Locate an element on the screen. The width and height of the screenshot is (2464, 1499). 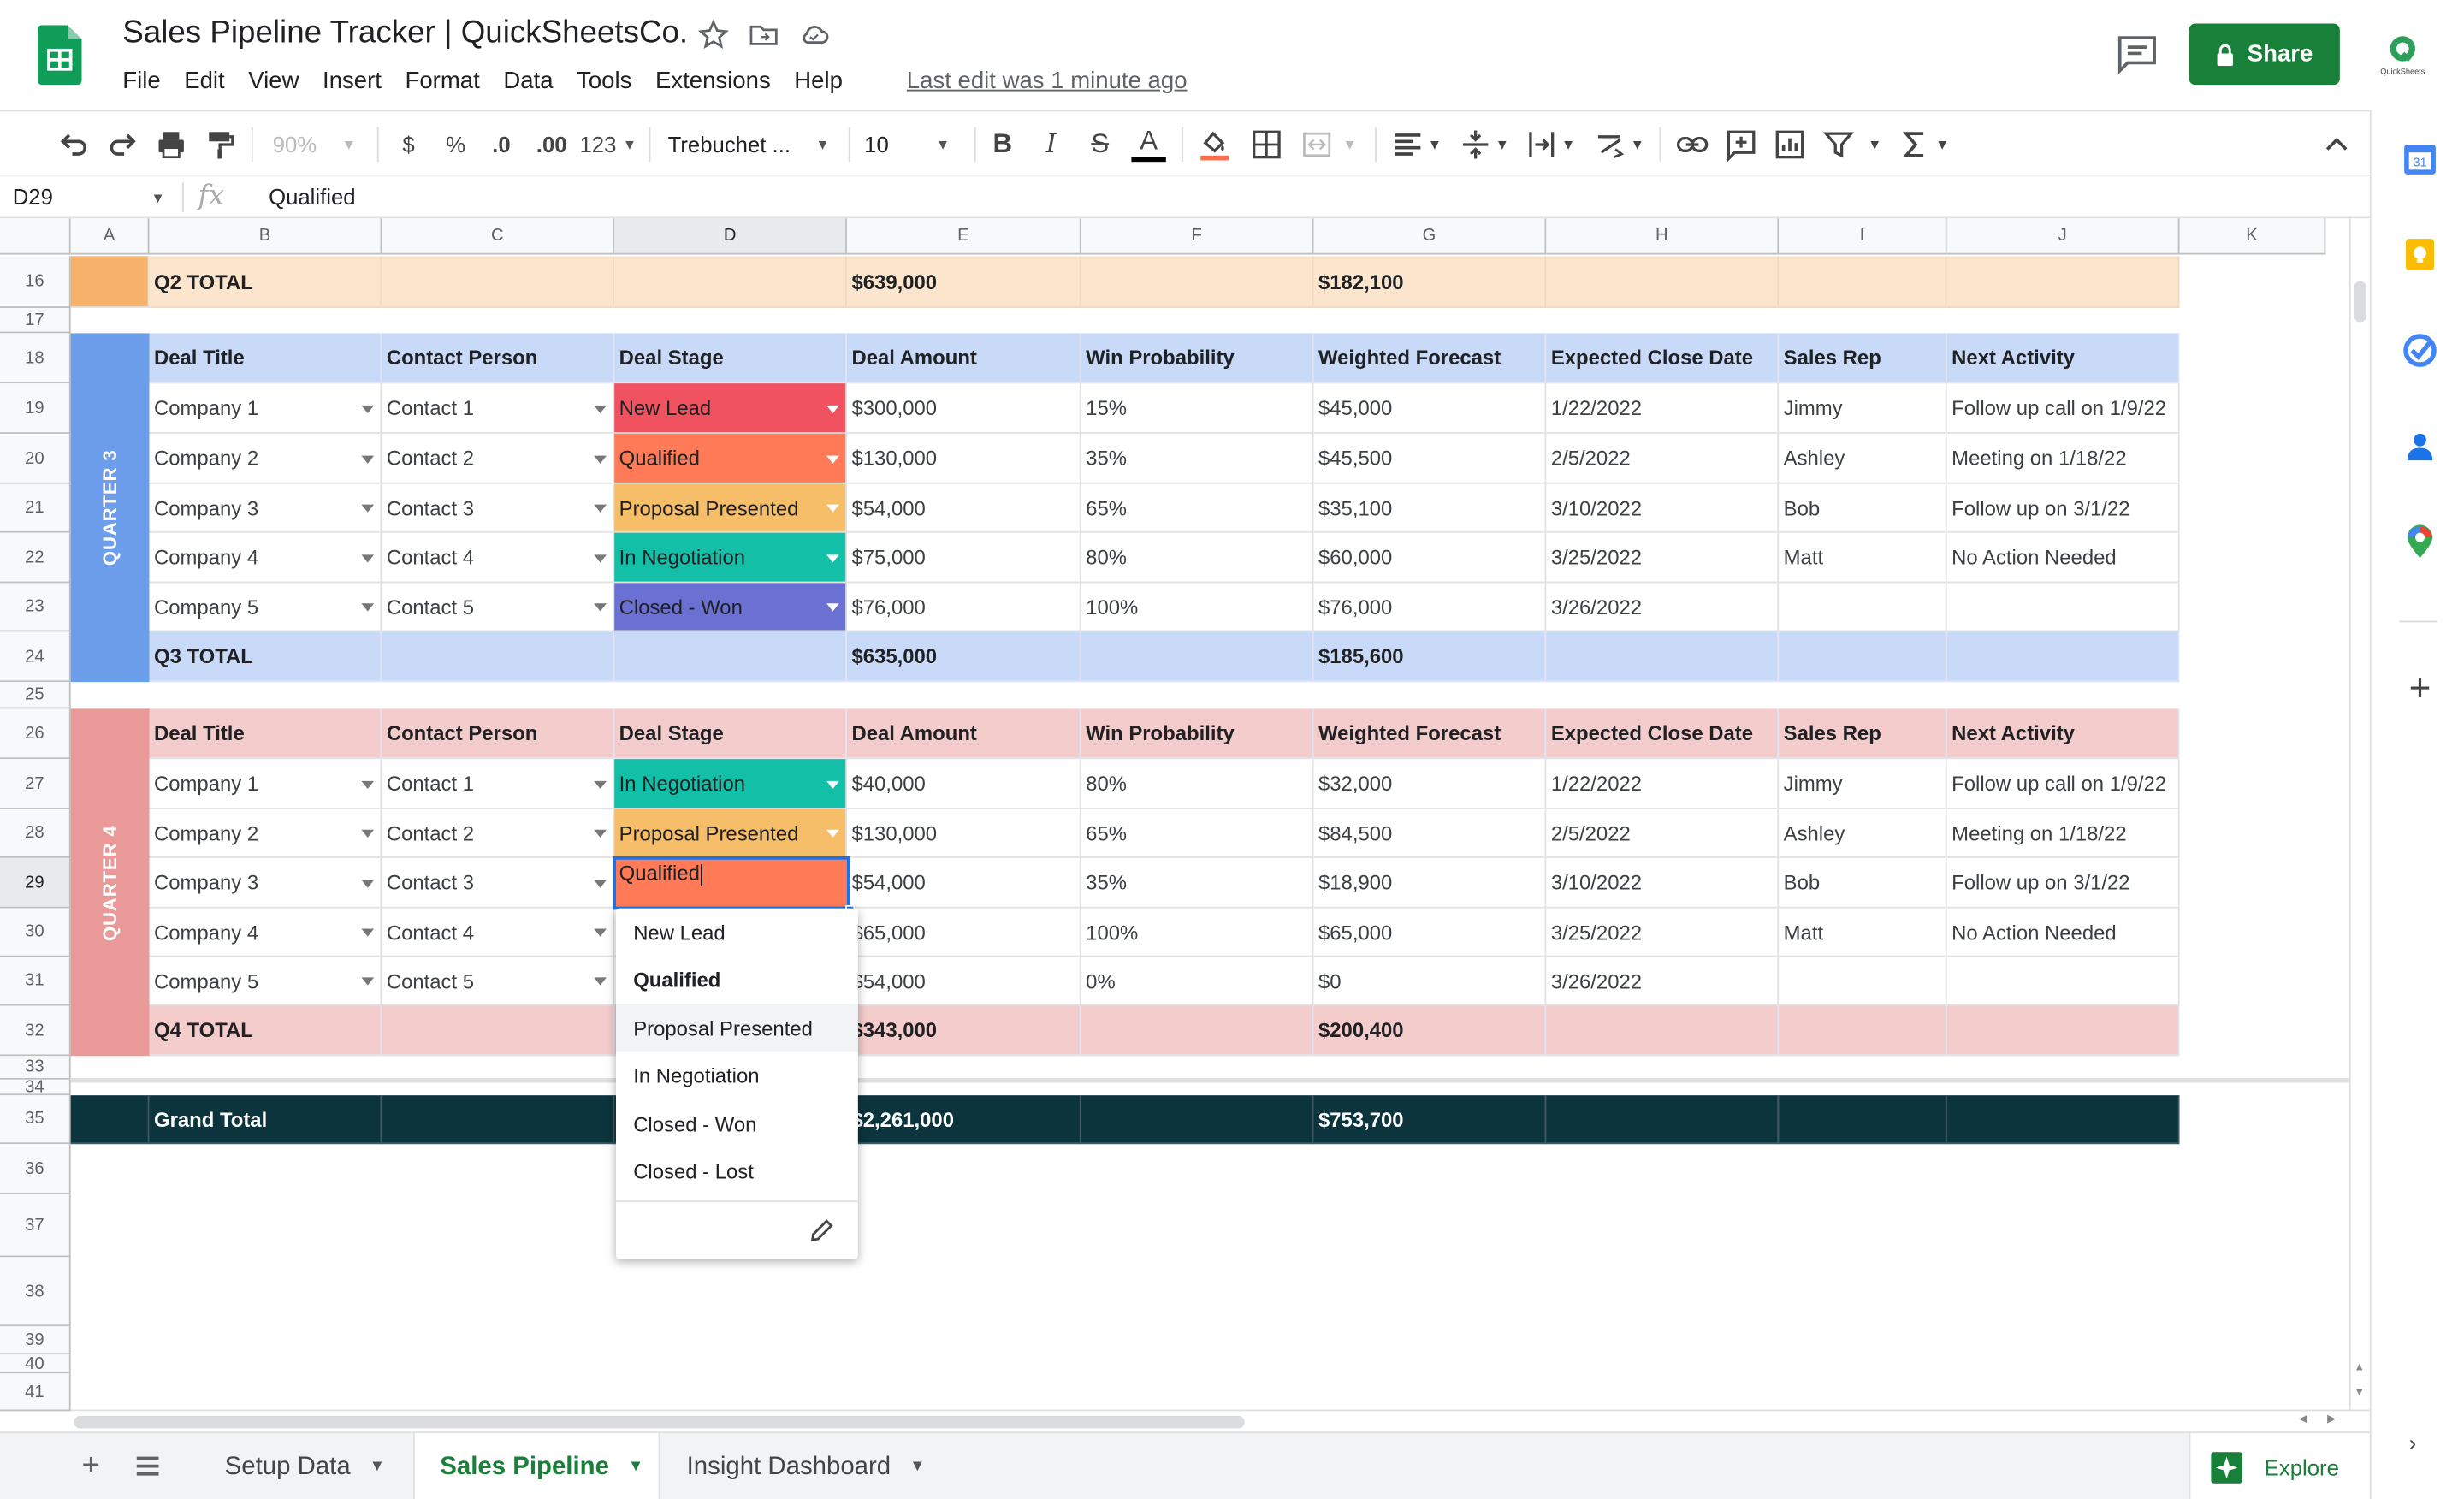
row-header-27: 27 is located at coordinates (35, 784).